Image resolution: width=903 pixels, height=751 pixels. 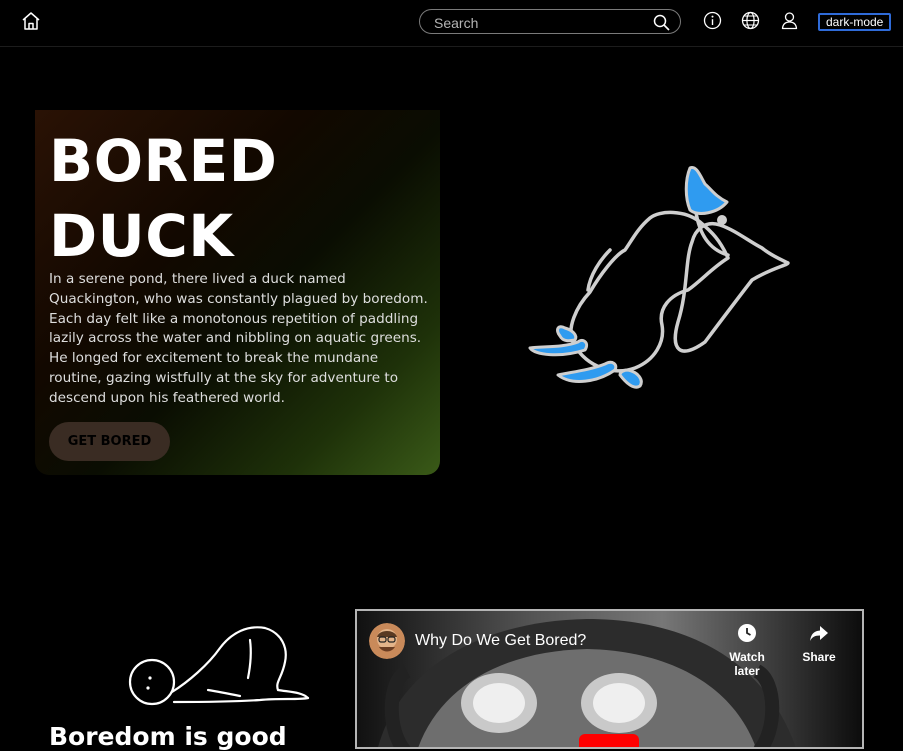 What do you see at coordinates (141, 236) in the screenshot?
I see `hero-title-line-2: DUCK` at bounding box center [141, 236].